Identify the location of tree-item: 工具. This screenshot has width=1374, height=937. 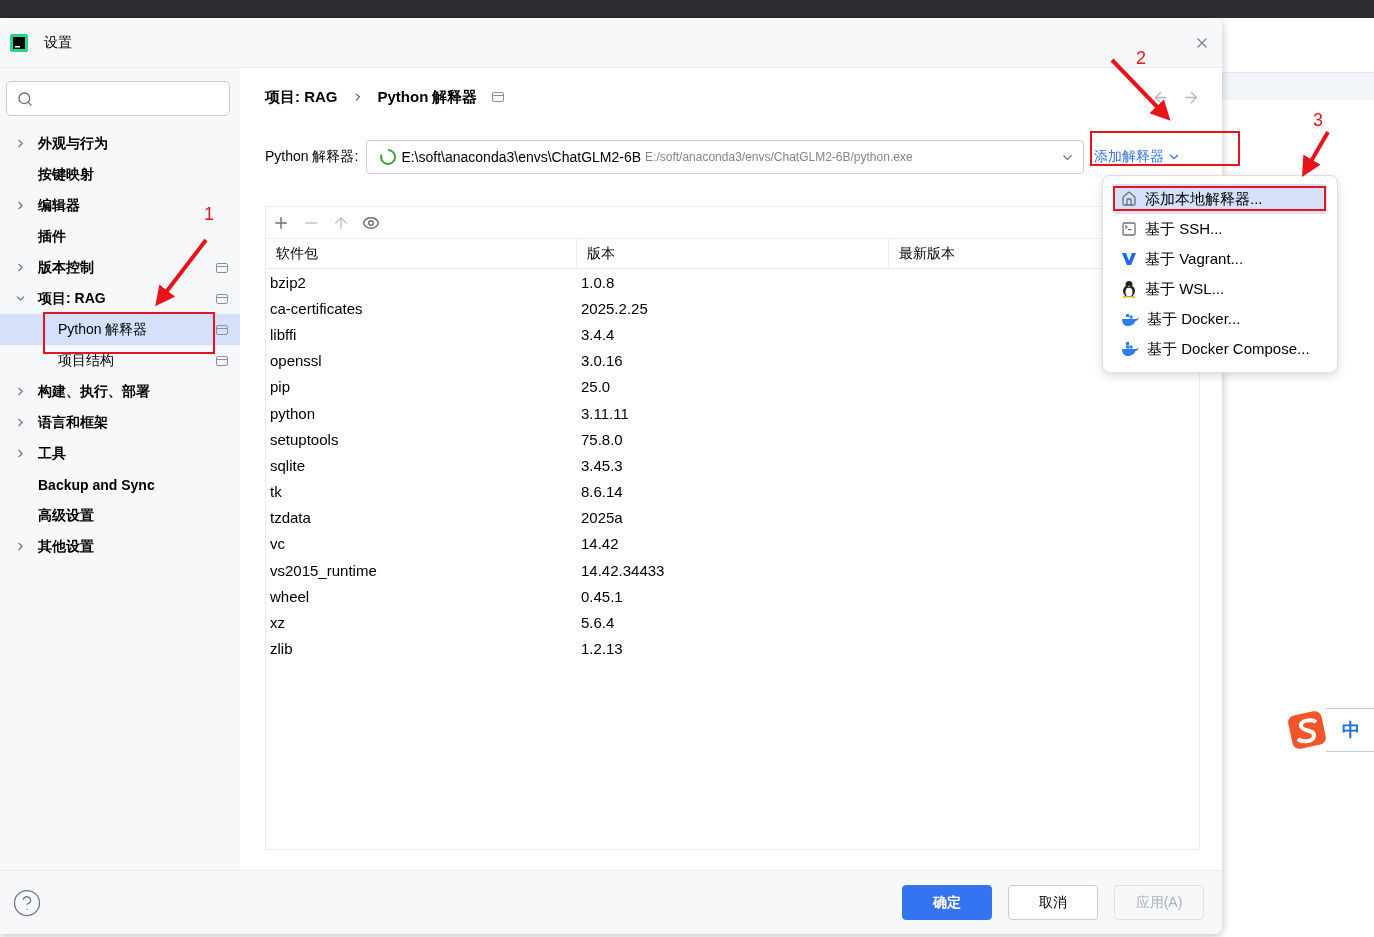
(52, 453).